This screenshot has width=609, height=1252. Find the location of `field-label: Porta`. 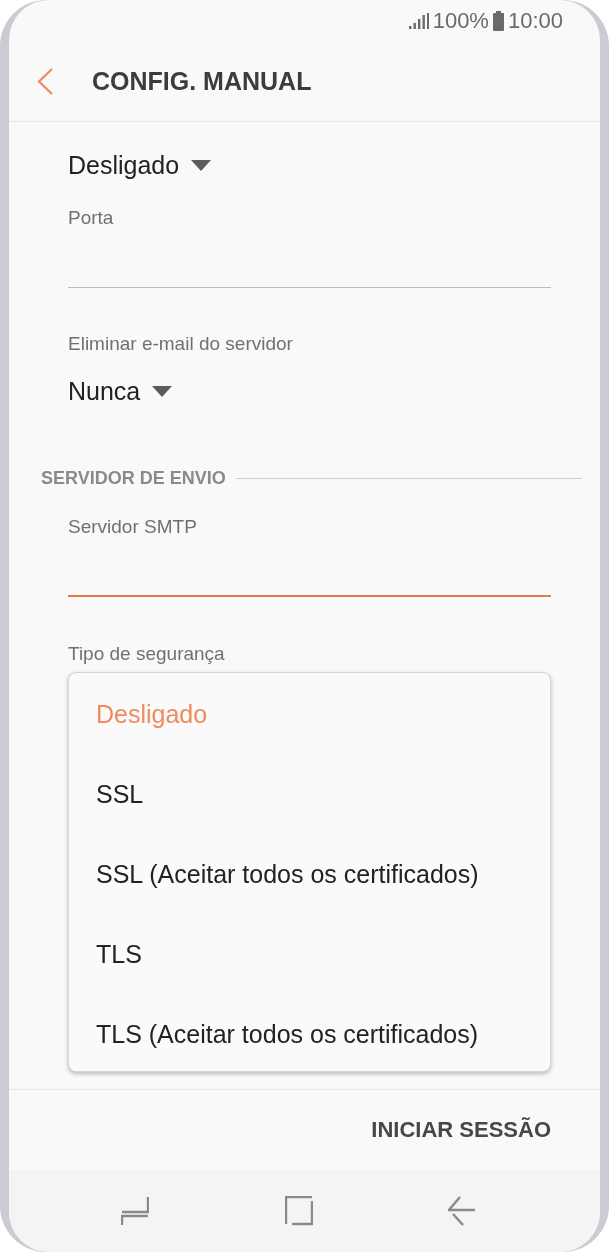

field-label: Porta is located at coordinates (91, 218).